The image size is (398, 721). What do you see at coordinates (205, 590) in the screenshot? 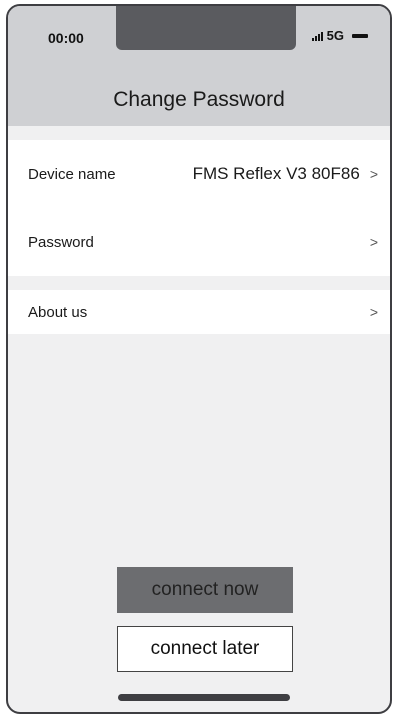
I see `connect-now-button: connect now` at bounding box center [205, 590].